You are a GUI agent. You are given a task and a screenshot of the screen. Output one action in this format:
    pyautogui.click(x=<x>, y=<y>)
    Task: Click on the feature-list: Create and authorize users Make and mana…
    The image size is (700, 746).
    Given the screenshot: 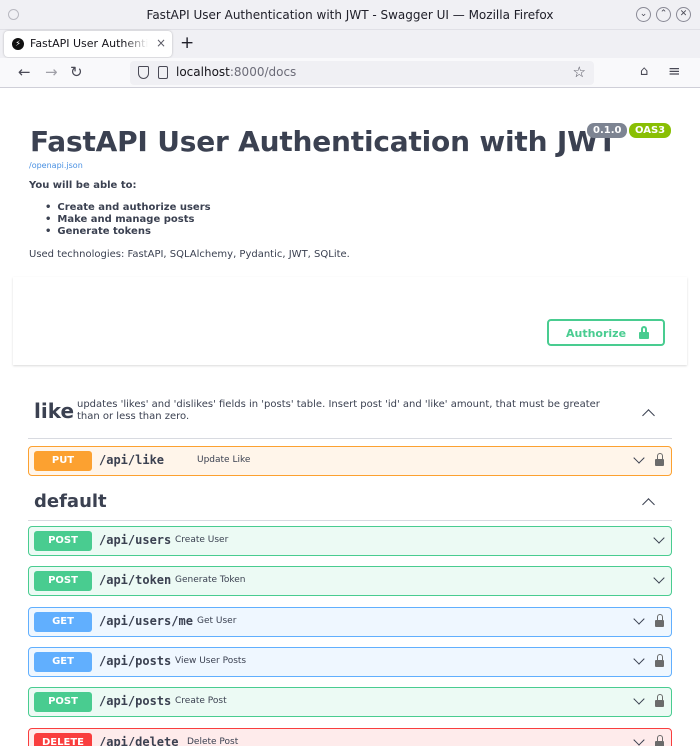 What is the action you would take?
    pyautogui.click(x=128, y=220)
    